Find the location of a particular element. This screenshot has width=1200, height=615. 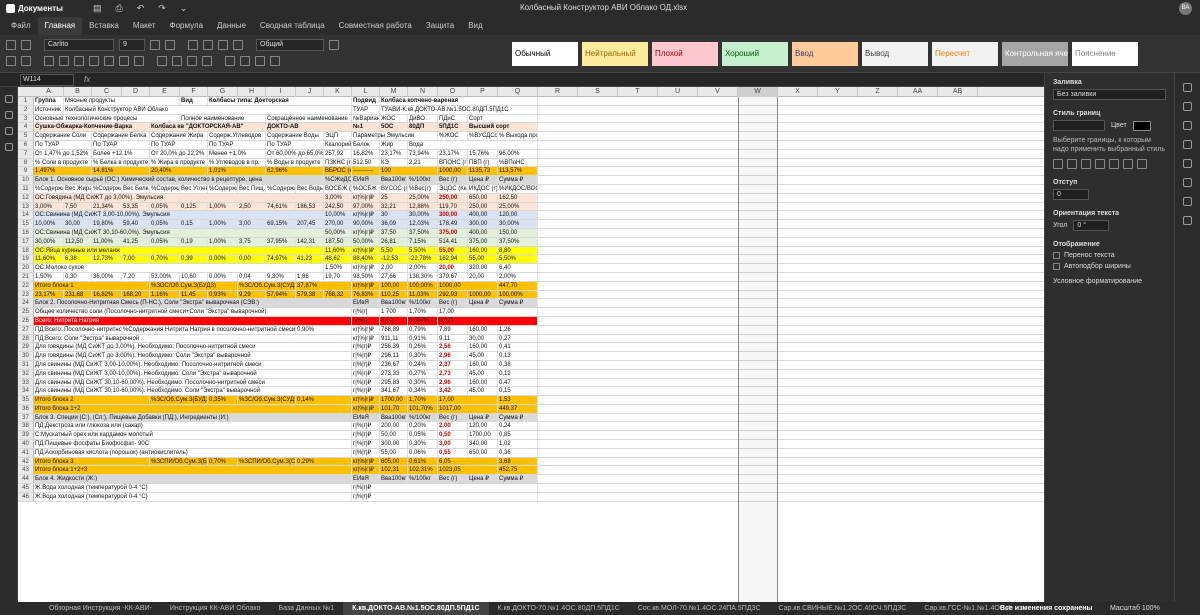

cell-C13: 21,34% is located at coordinates (107, 206).